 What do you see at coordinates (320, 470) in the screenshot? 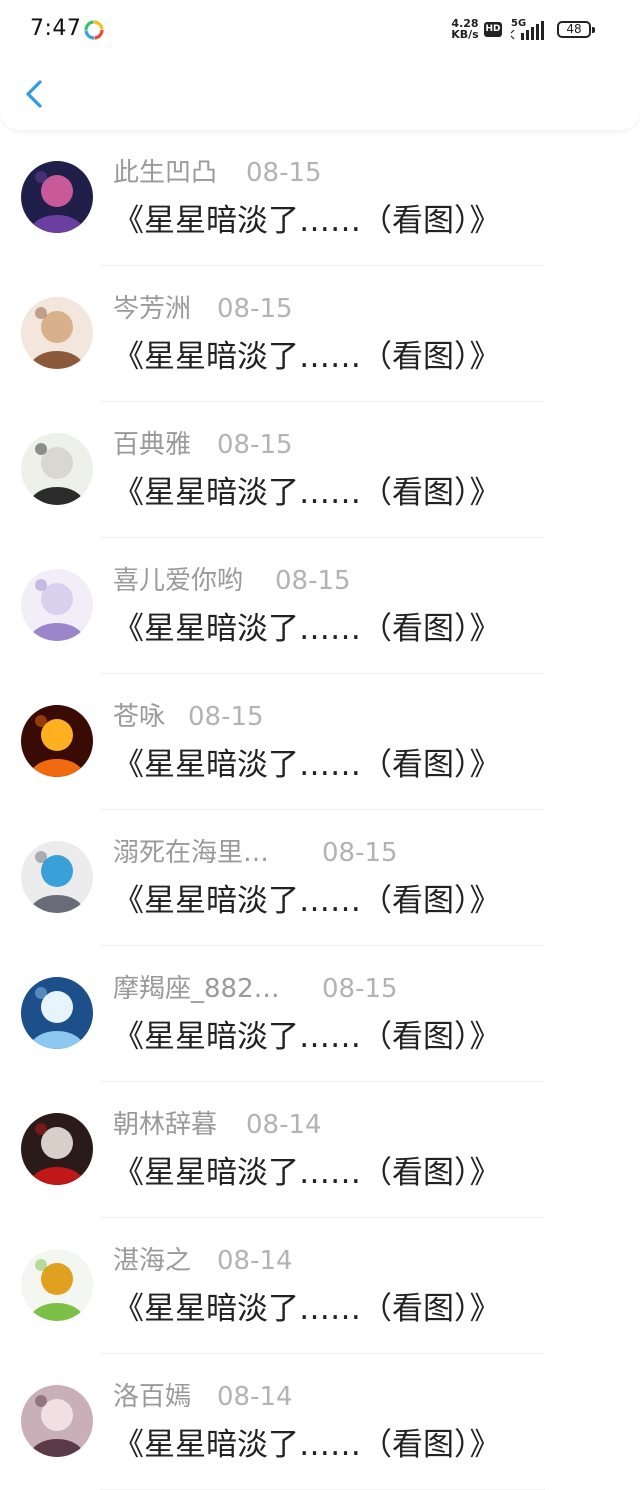
I see `list-item: 百典雅 08-15 《星星暗淡了……（看图）》` at bounding box center [320, 470].